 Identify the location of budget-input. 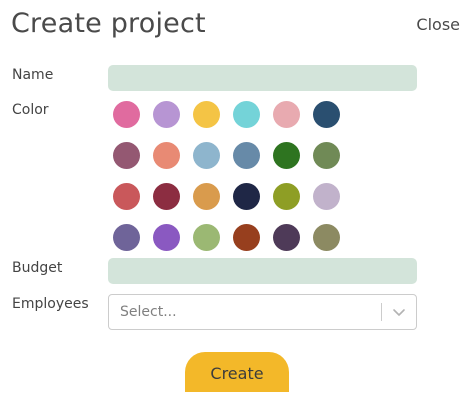
(262, 271).